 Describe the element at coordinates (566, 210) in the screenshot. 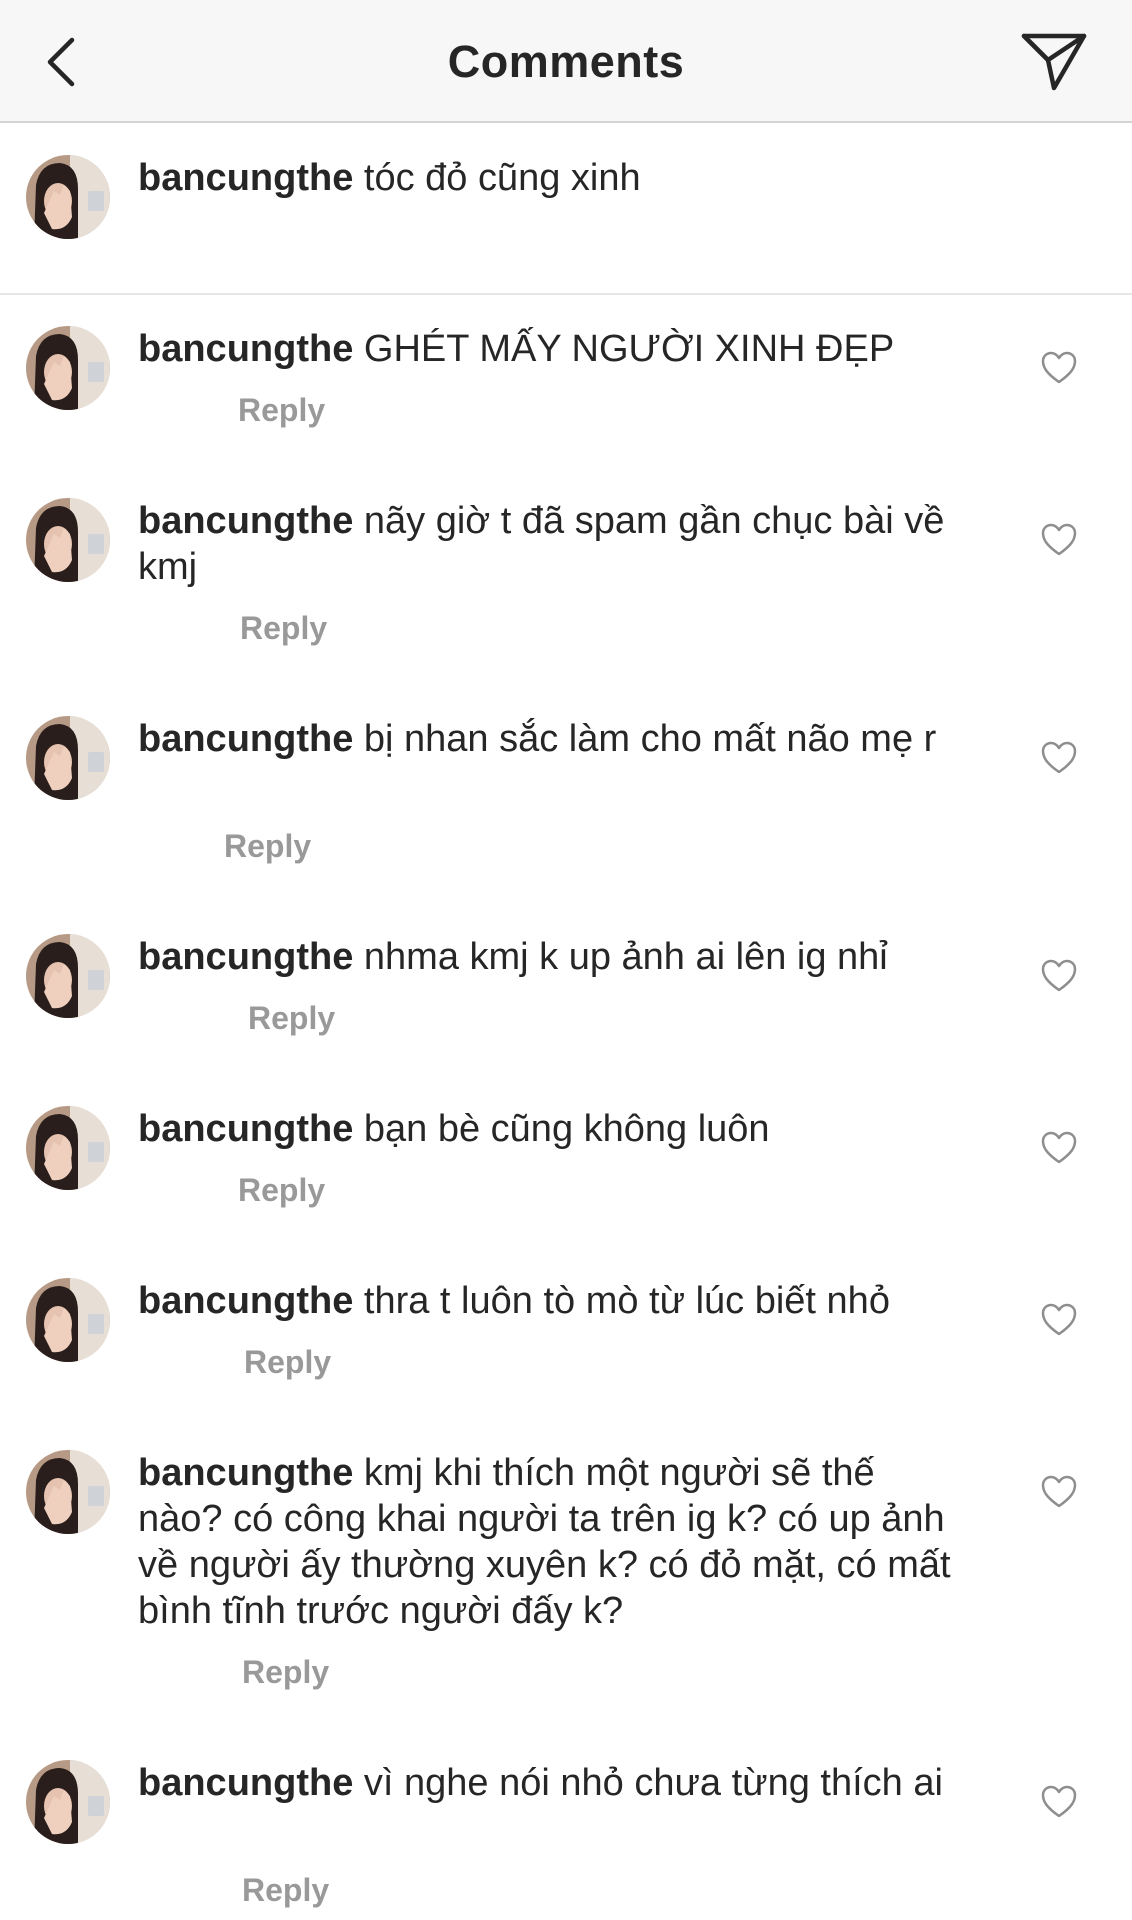

I see `post-caption: bancungthe tóc đỏ cũng xinh` at that location.